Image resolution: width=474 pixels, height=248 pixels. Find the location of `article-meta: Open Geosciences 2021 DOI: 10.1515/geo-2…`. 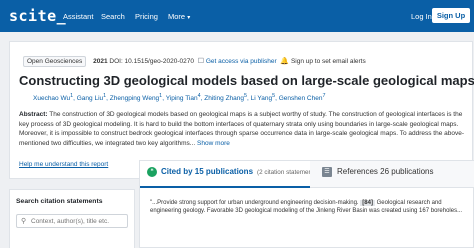

article-meta: Open Geosciences 2021 DOI: 10.1515/geo-2… is located at coordinates (194, 61).